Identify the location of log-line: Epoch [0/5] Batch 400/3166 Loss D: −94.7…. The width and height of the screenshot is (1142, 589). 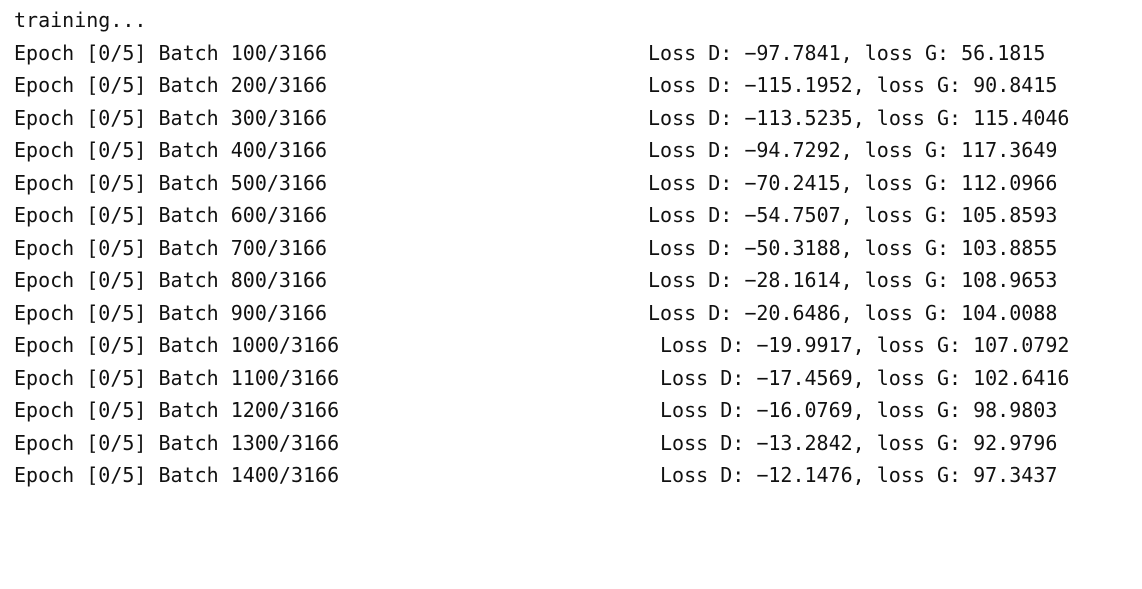
(571, 150).